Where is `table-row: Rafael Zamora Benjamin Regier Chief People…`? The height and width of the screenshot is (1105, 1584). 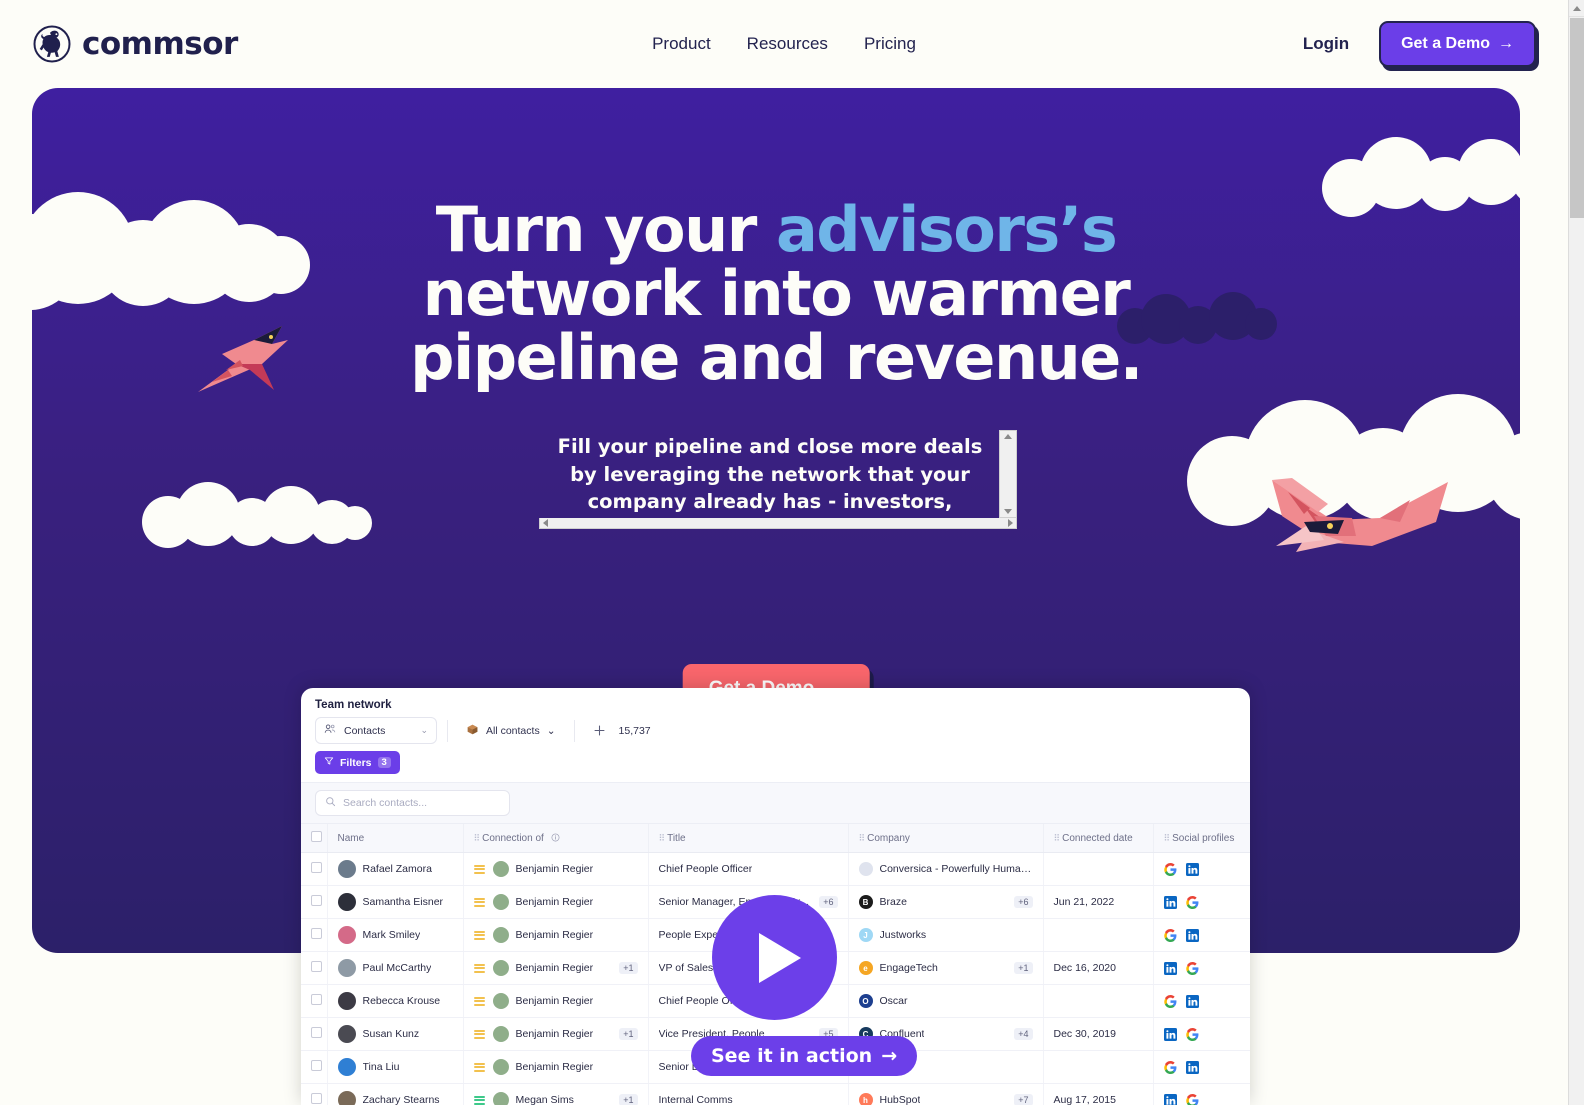
table-row: Rafael Zamora Benjamin Regier Chief People… is located at coordinates (775, 869).